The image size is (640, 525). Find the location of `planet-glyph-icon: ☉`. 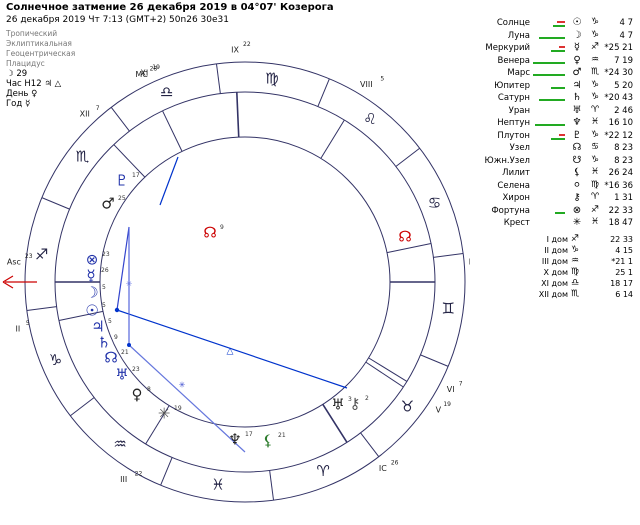

planet-glyph-icon: ☉ is located at coordinates (577, 22).